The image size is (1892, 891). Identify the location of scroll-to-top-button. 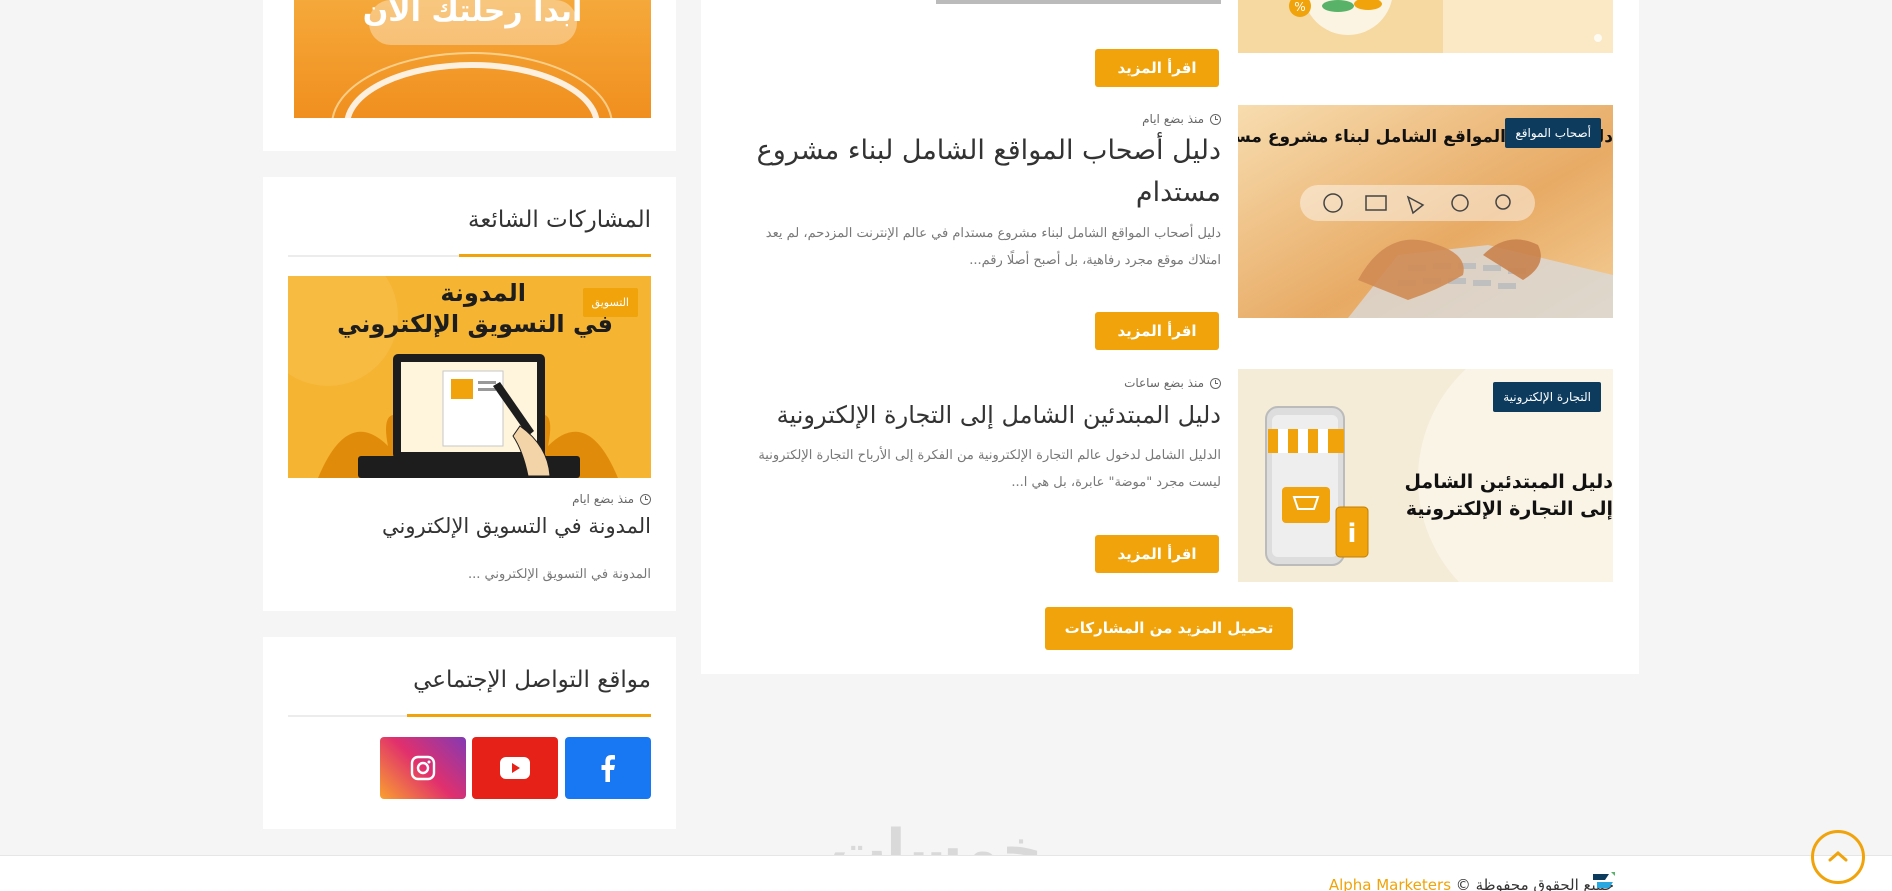
(1838, 857).